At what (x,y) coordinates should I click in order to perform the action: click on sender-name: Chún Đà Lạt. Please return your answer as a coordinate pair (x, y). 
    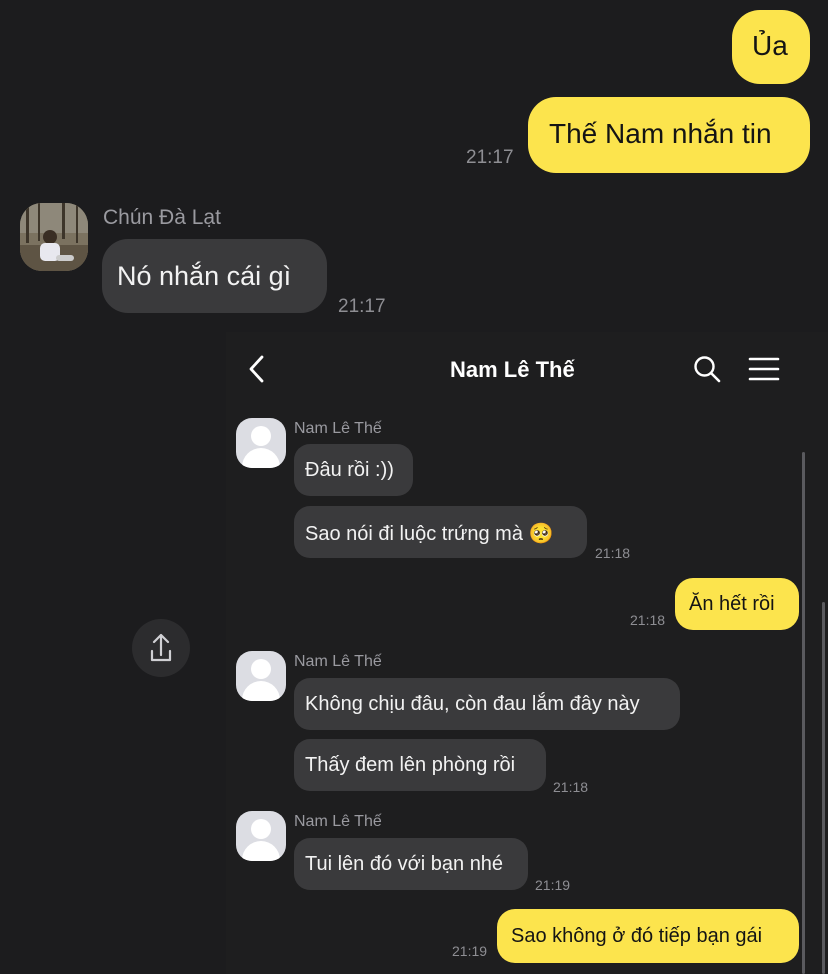
    Looking at the image, I should click on (162, 217).